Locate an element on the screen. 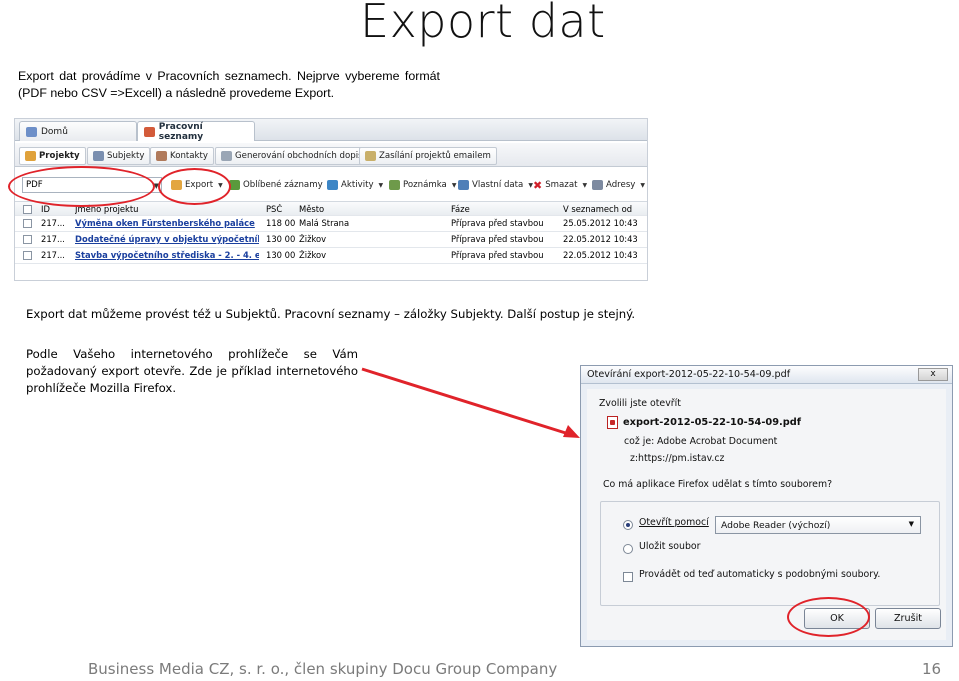 This screenshot has height=681, width=959. table-icon is located at coordinates (463, 185).